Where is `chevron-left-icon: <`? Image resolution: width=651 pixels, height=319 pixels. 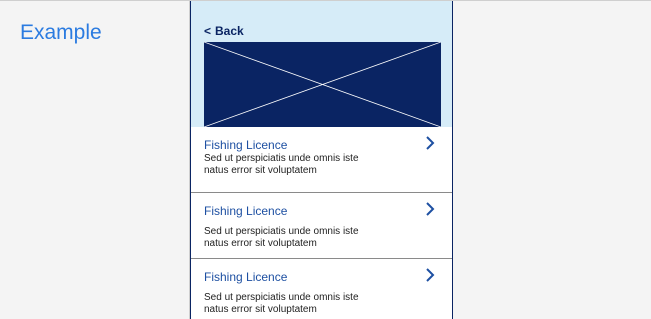
chevron-left-icon: < is located at coordinates (208, 31).